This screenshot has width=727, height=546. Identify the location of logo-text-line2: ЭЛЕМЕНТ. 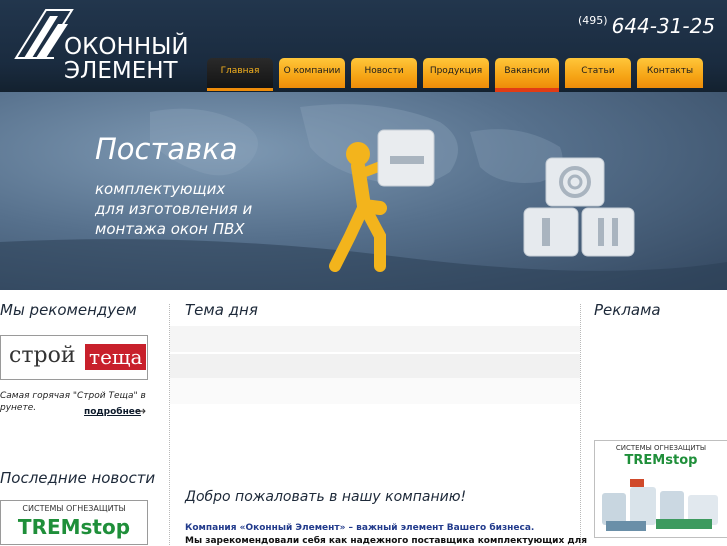
(121, 71).